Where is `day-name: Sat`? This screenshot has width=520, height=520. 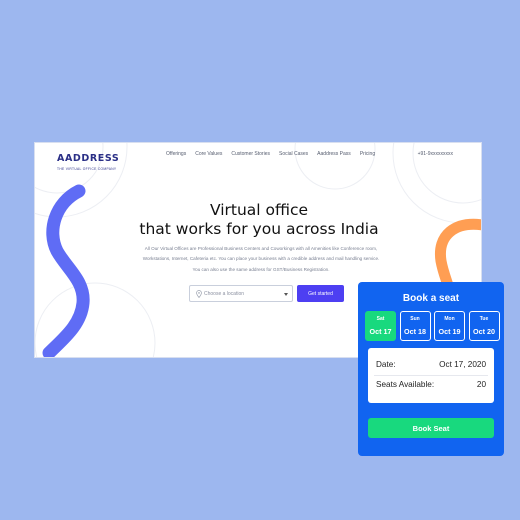 day-name: Sat is located at coordinates (380, 319).